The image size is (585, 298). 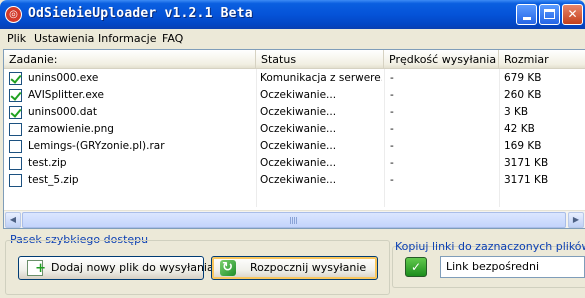 I want to click on close-button: ✕, so click(x=572, y=14).